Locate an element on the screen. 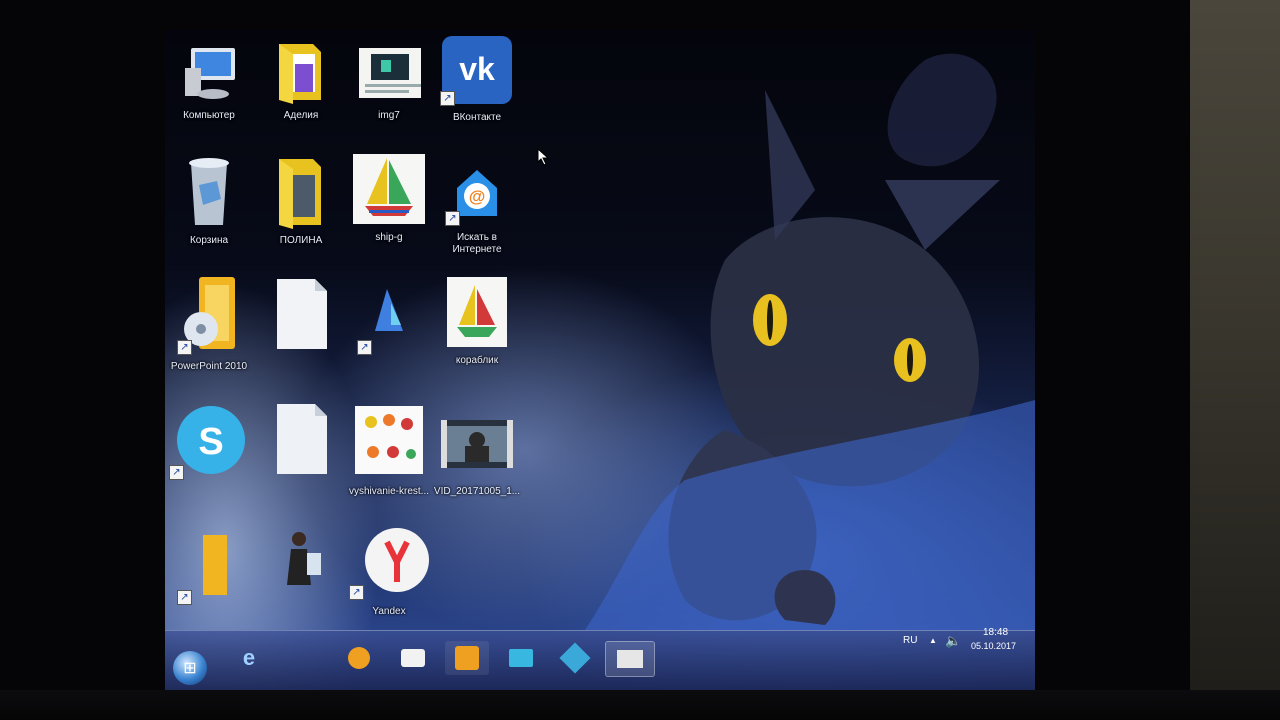 The height and width of the screenshot is (720, 1280). window-icon is located at coordinates (630, 659).